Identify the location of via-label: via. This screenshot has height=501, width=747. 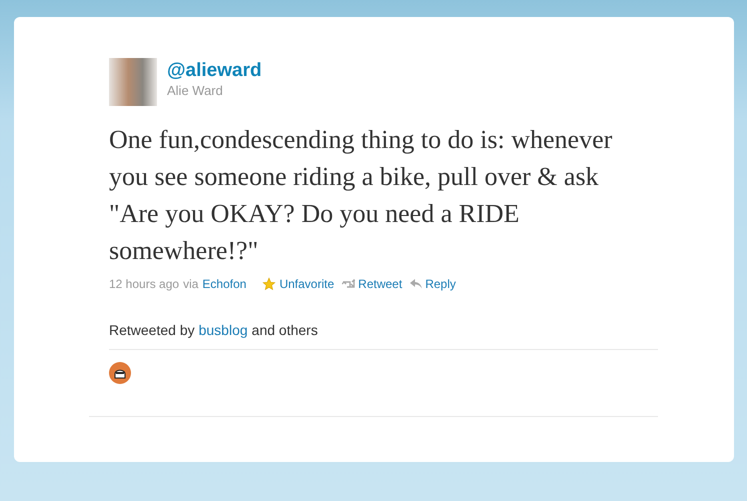
(190, 284).